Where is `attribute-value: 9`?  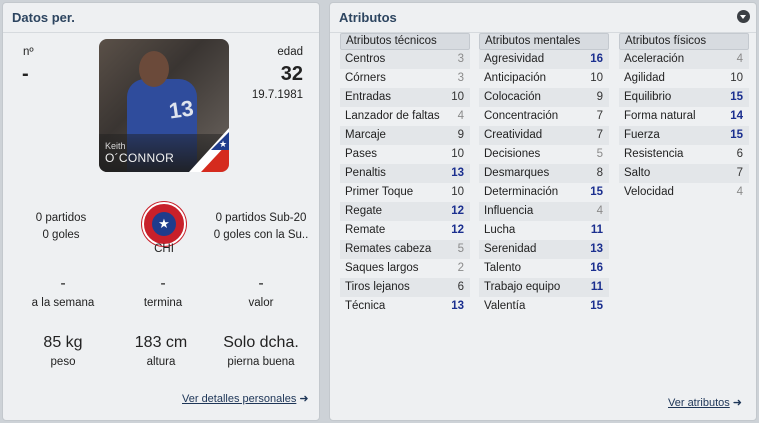 attribute-value: 9 is located at coordinates (599, 97).